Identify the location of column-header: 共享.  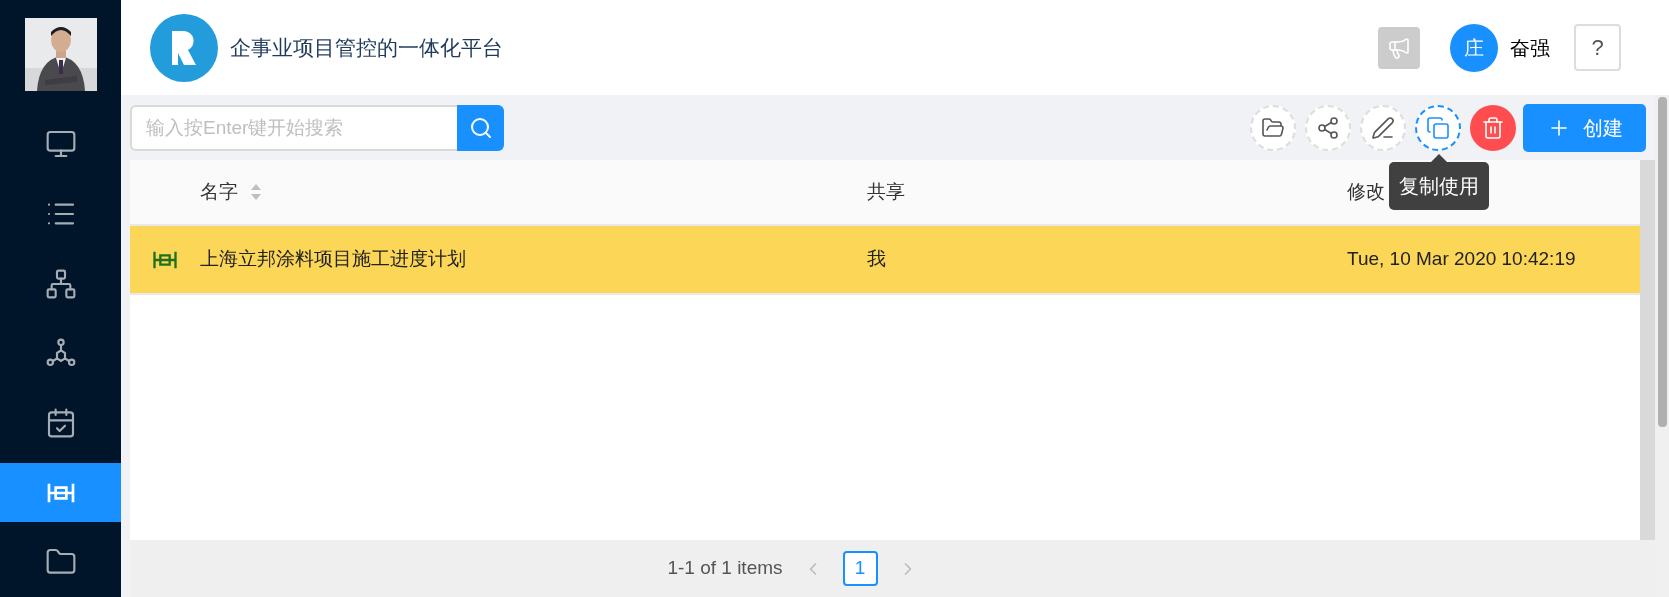
(886, 191).